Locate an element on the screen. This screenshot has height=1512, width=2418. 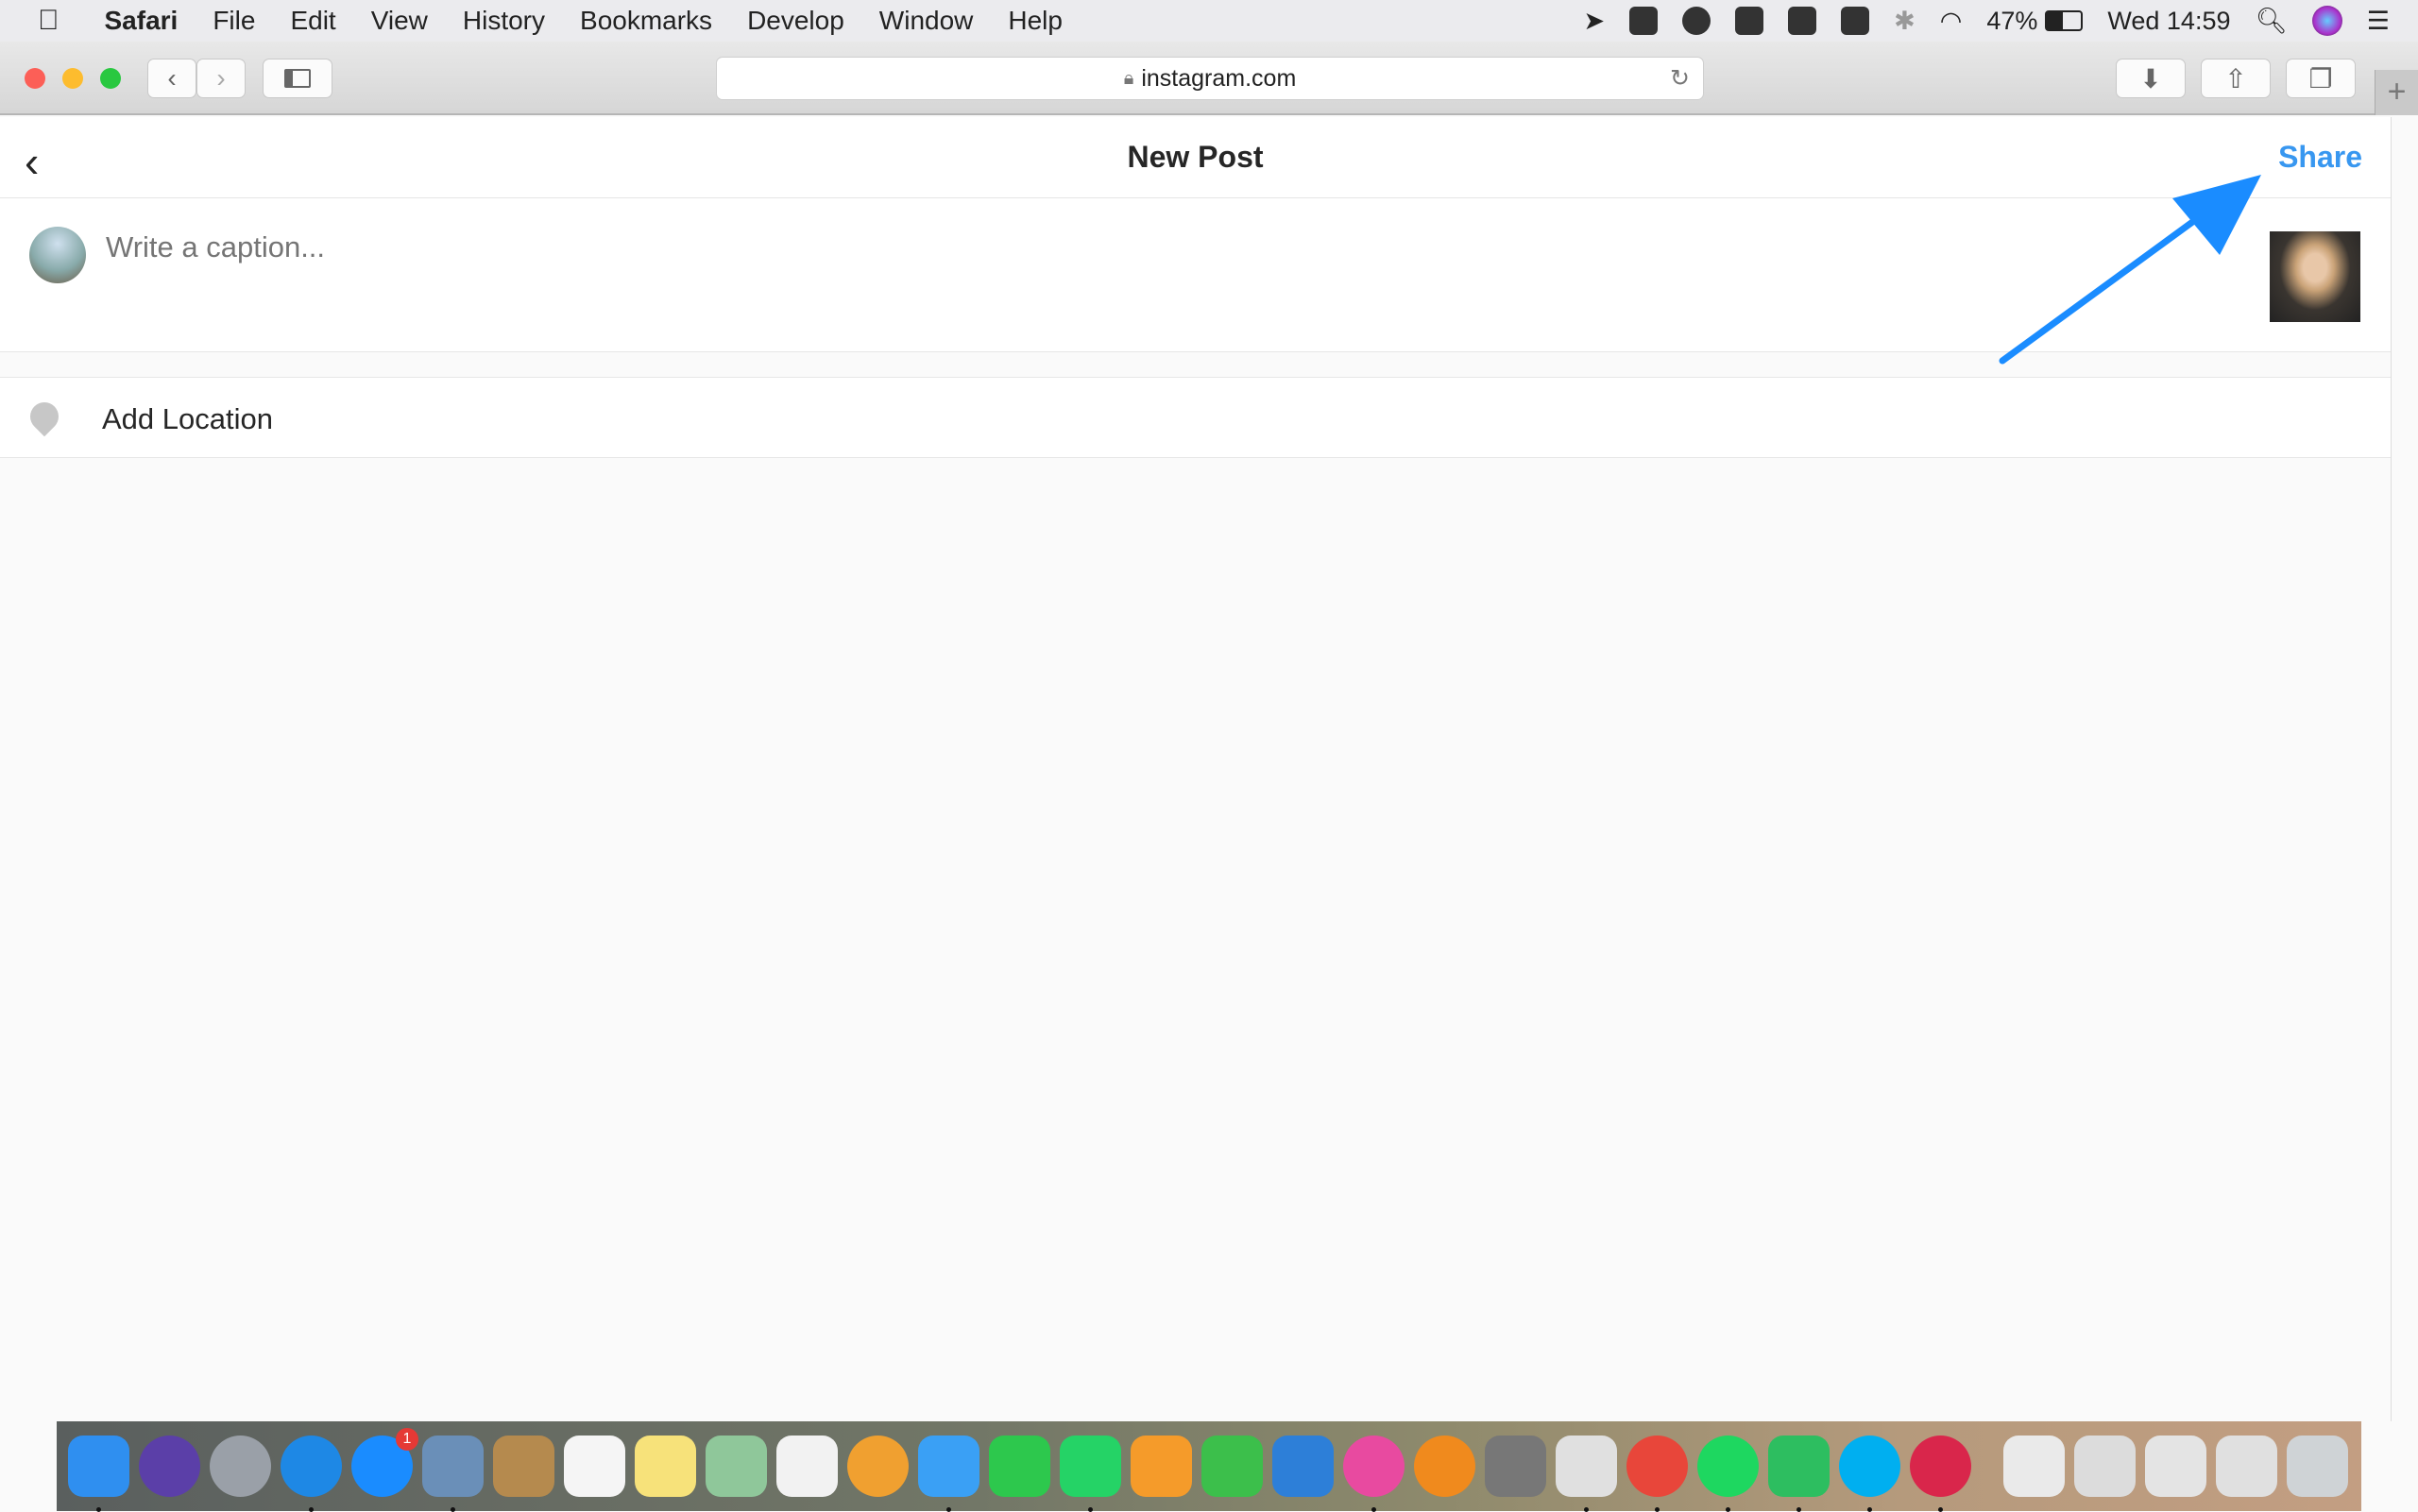
dock-window-4-icon is located at coordinates (2247, 1466).